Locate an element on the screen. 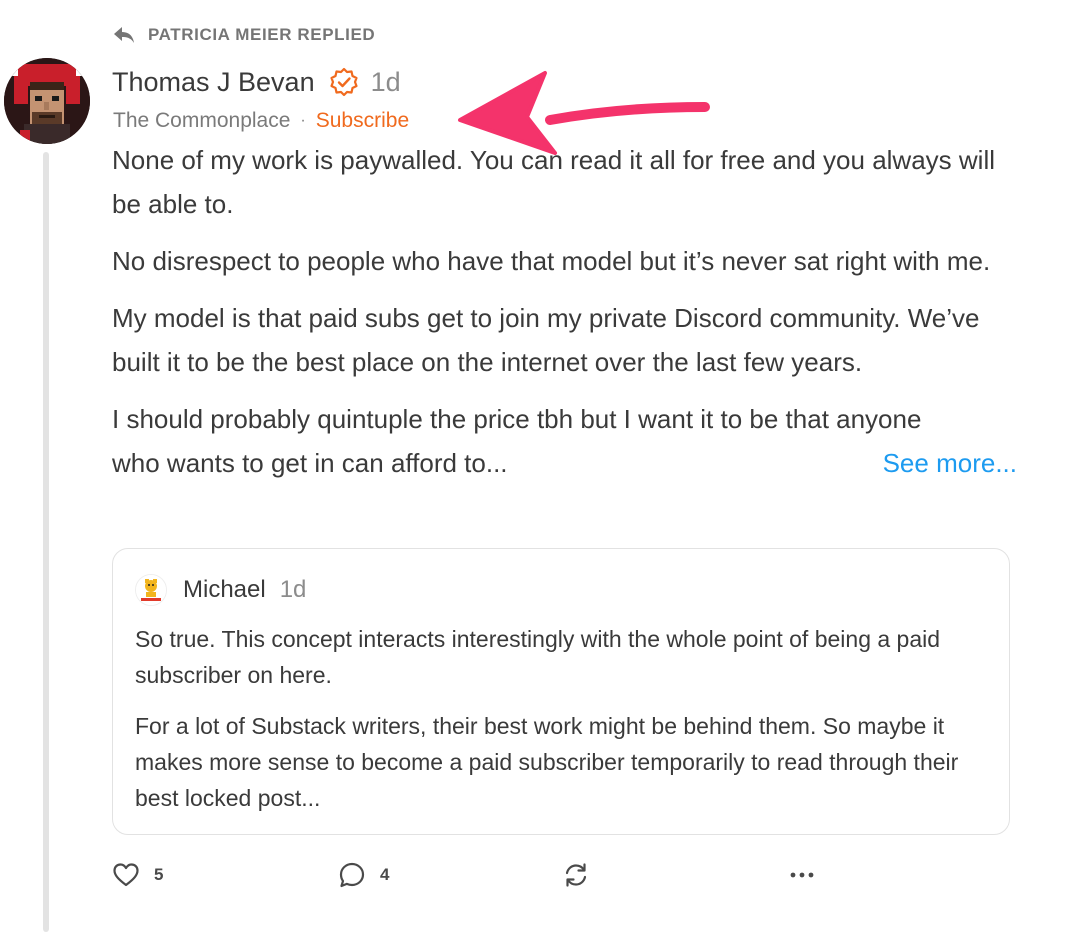 The image size is (1066, 932). restack-button is located at coordinates (576, 875).